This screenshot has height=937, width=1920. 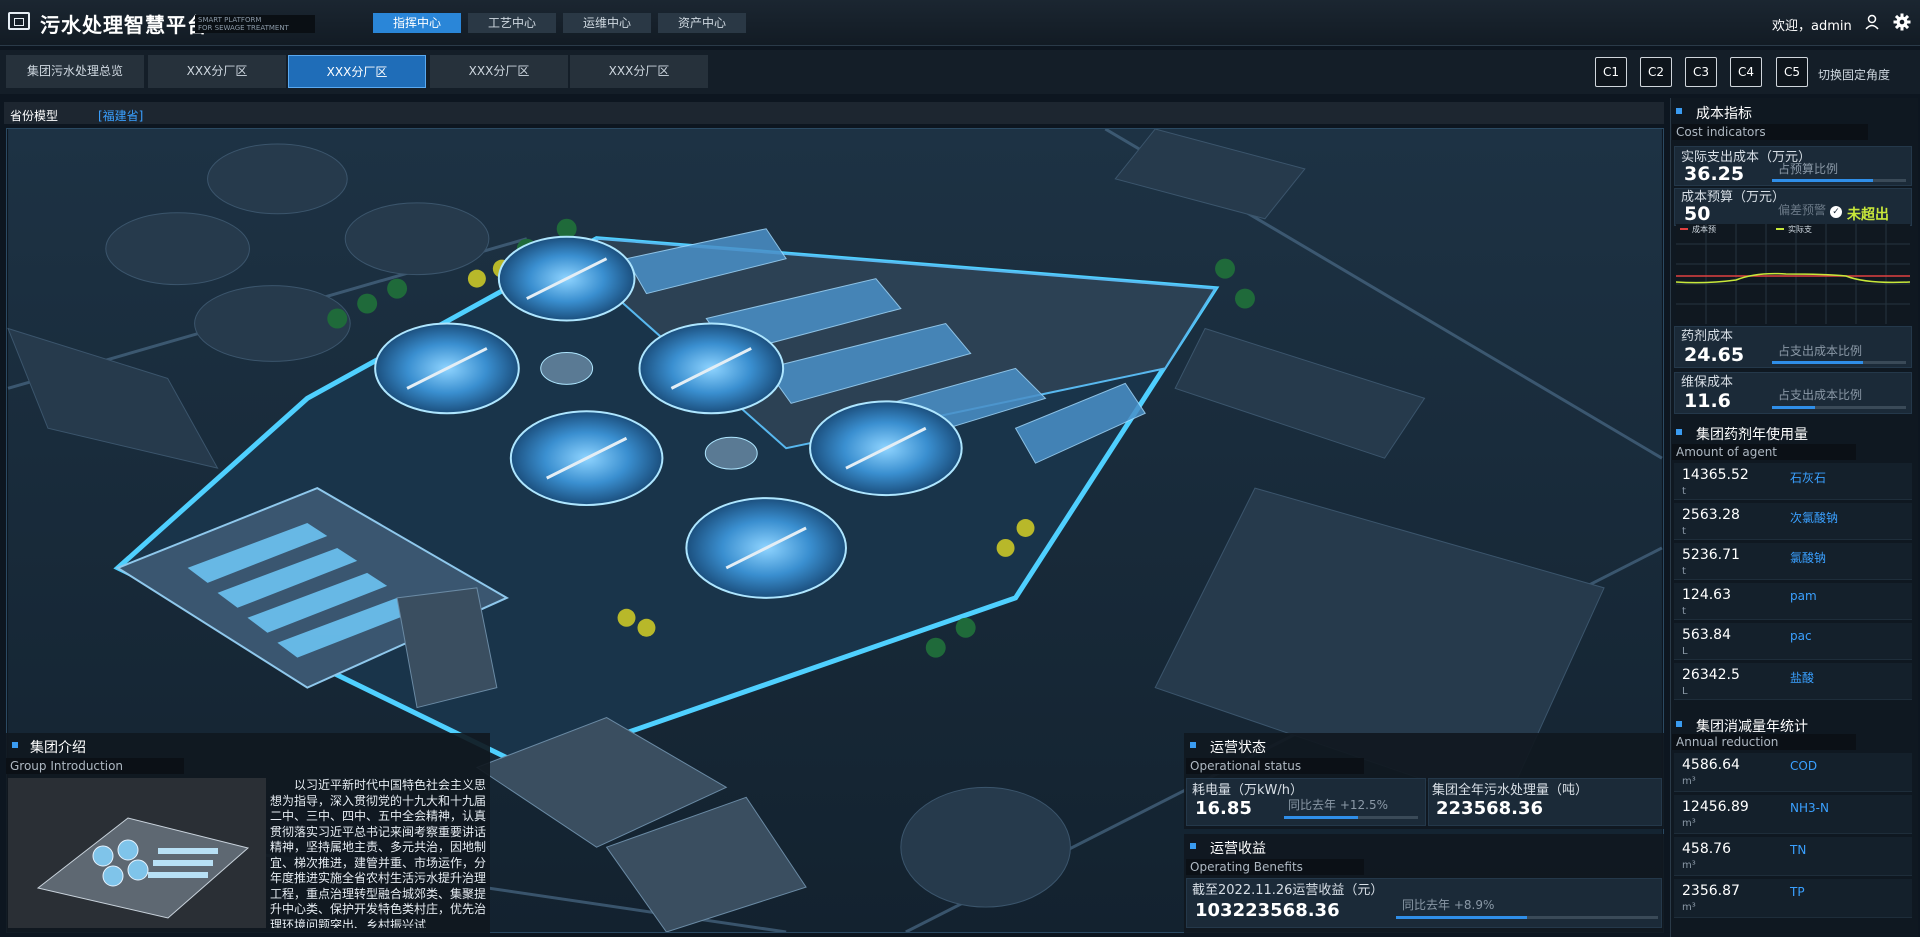 What do you see at coordinates (1697, 214) in the screenshot?
I see `budget-value: 50` at bounding box center [1697, 214].